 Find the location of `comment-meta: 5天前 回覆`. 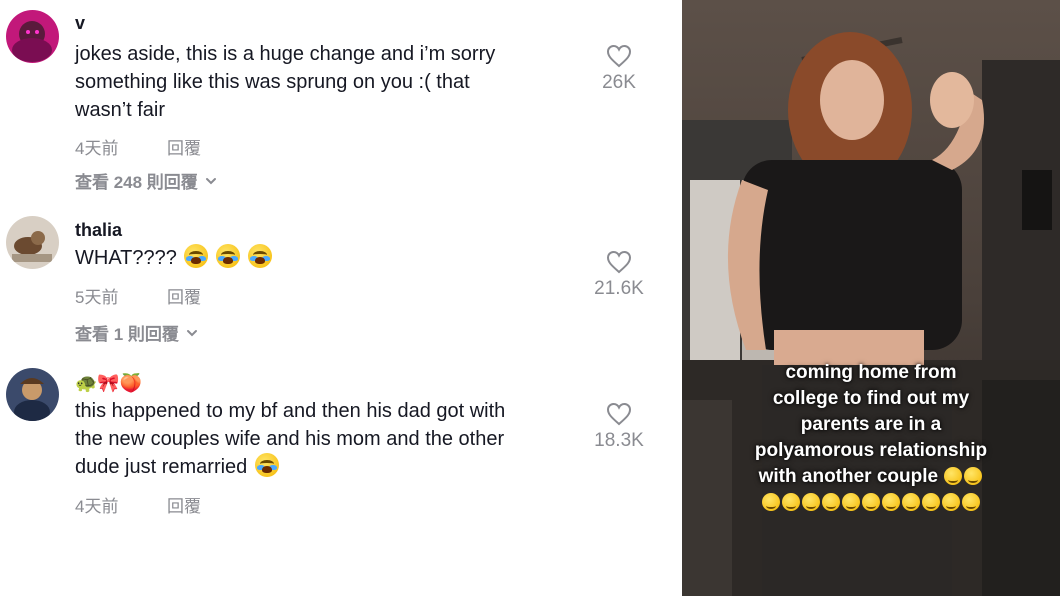

comment-meta: 5天前 回覆 is located at coordinates (138, 295).